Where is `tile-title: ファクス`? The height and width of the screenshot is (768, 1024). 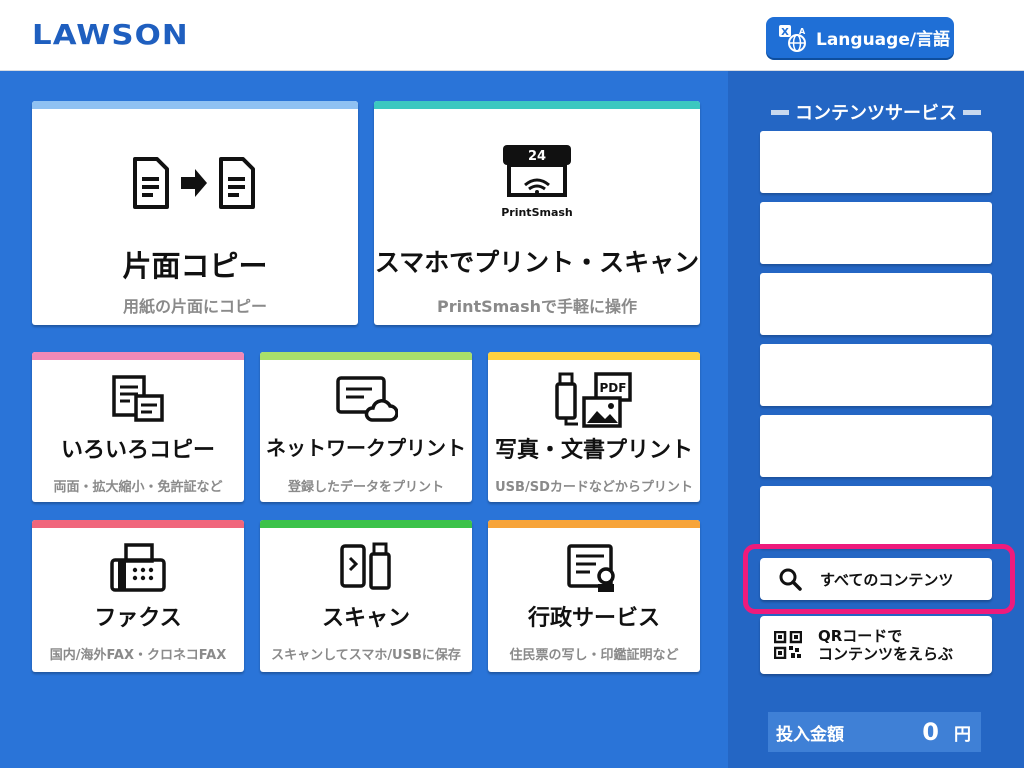
tile-title: ファクス is located at coordinates (138, 618).